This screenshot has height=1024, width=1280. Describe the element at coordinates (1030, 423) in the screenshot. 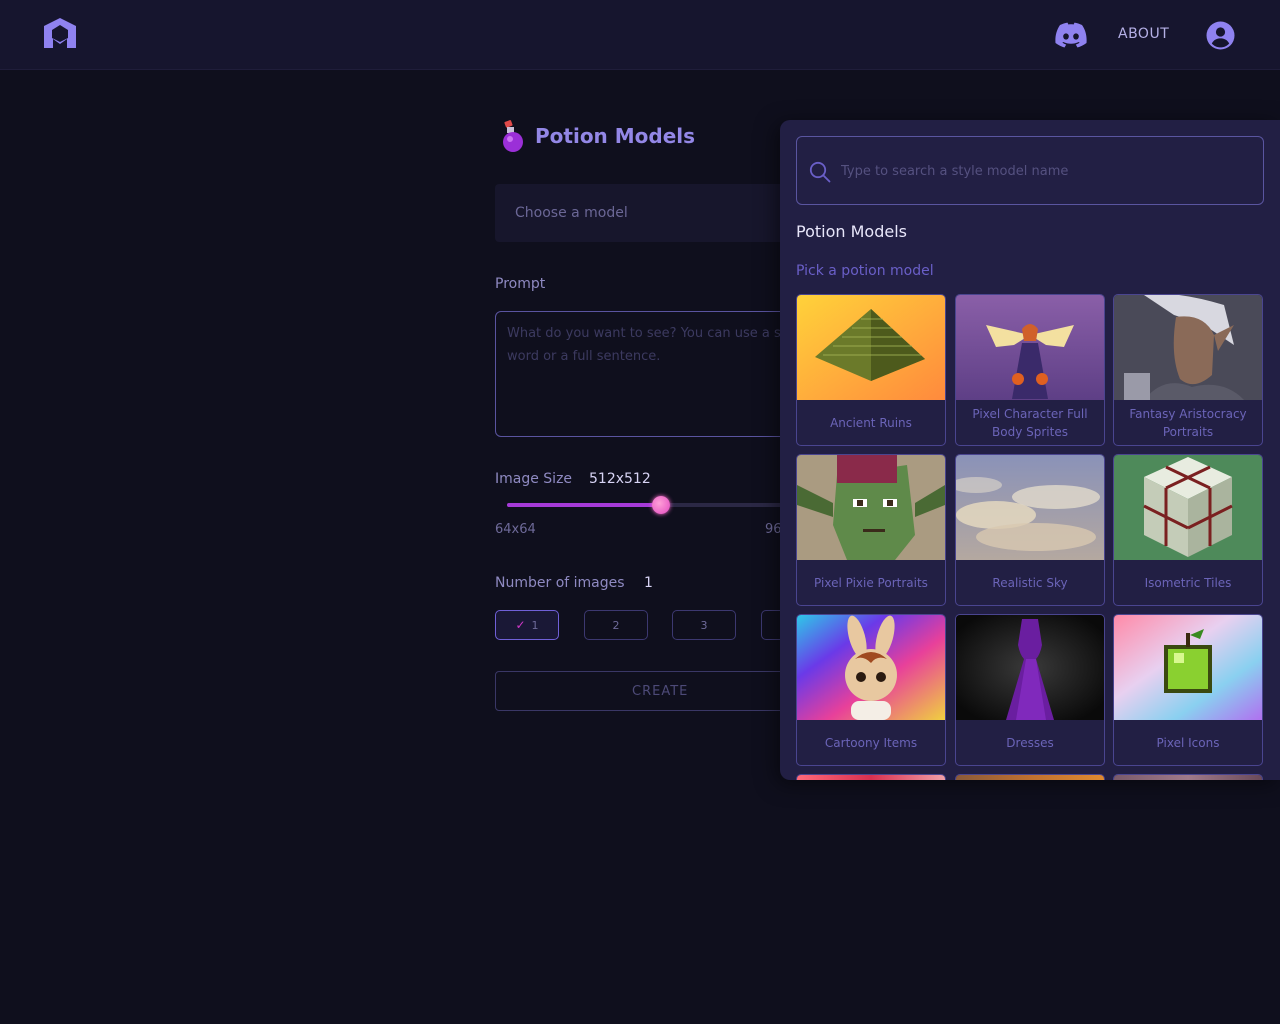

I see `model-name: Pixel Character Full Body Sprites` at that location.